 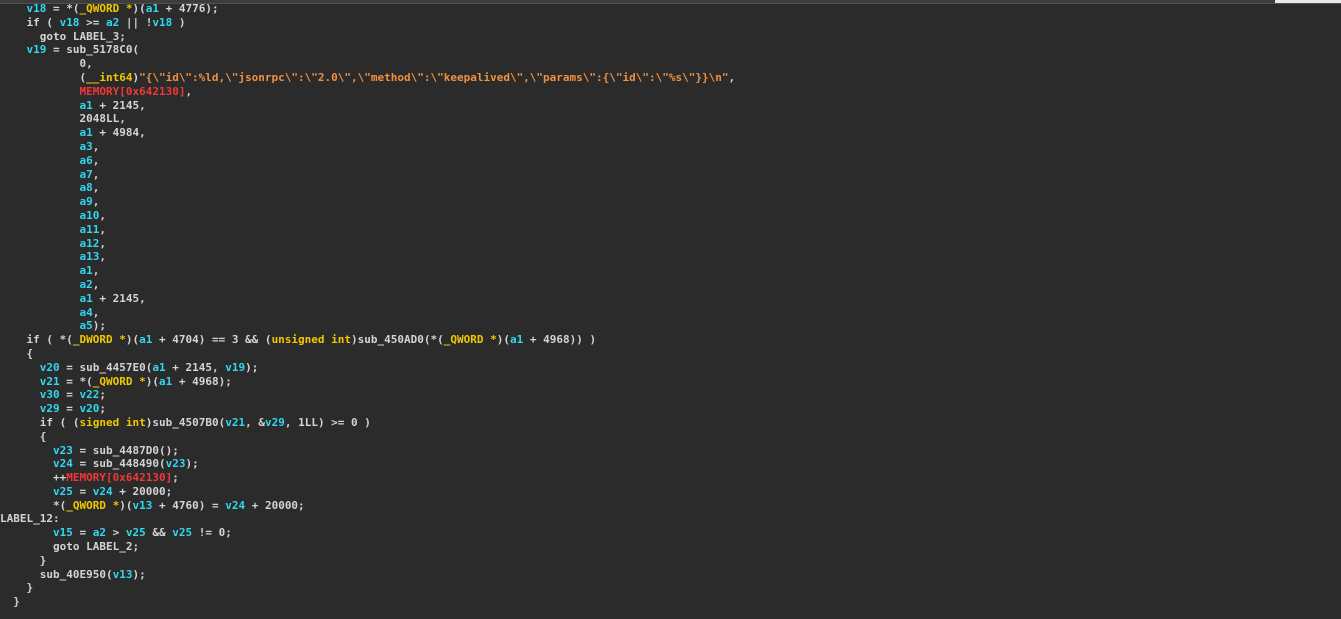 What do you see at coordinates (136, 22) in the screenshot?
I see `code-token-plain: || !` at bounding box center [136, 22].